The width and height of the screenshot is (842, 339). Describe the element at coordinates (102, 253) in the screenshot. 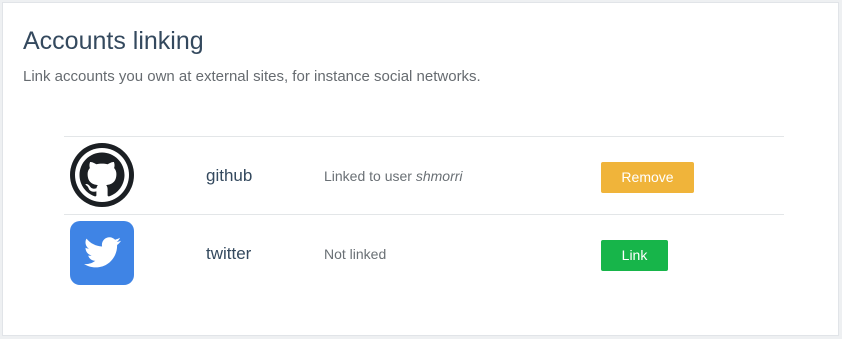

I see `twitter-icon` at that location.